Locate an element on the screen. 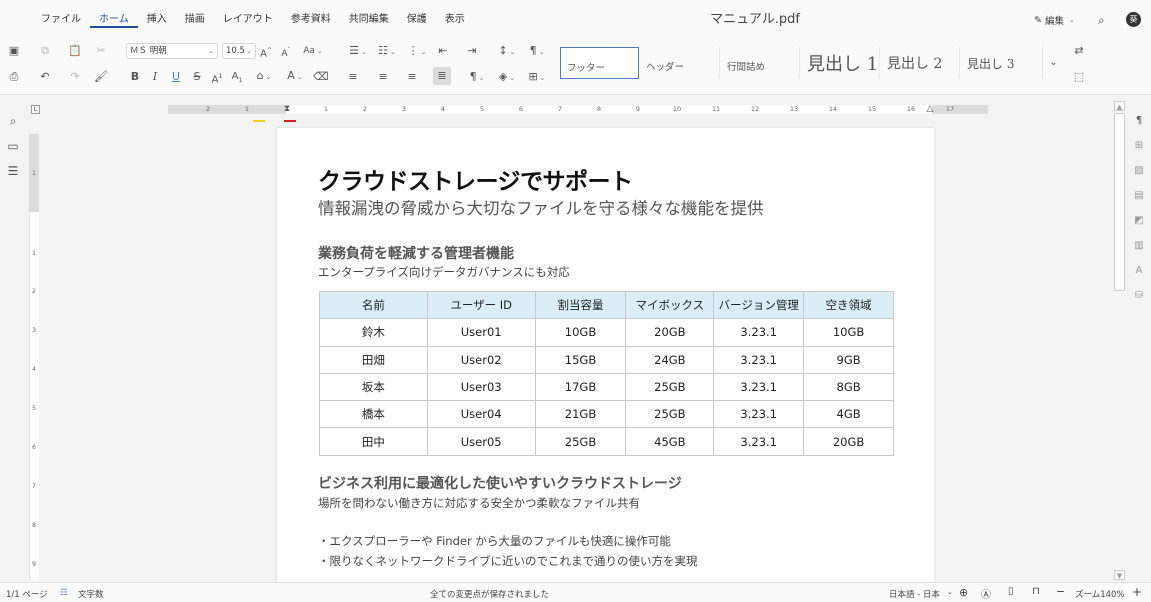 The height and width of the screenshot is (602, 1151). menu-references: 参考資料 is located at coordinates (311, 20).